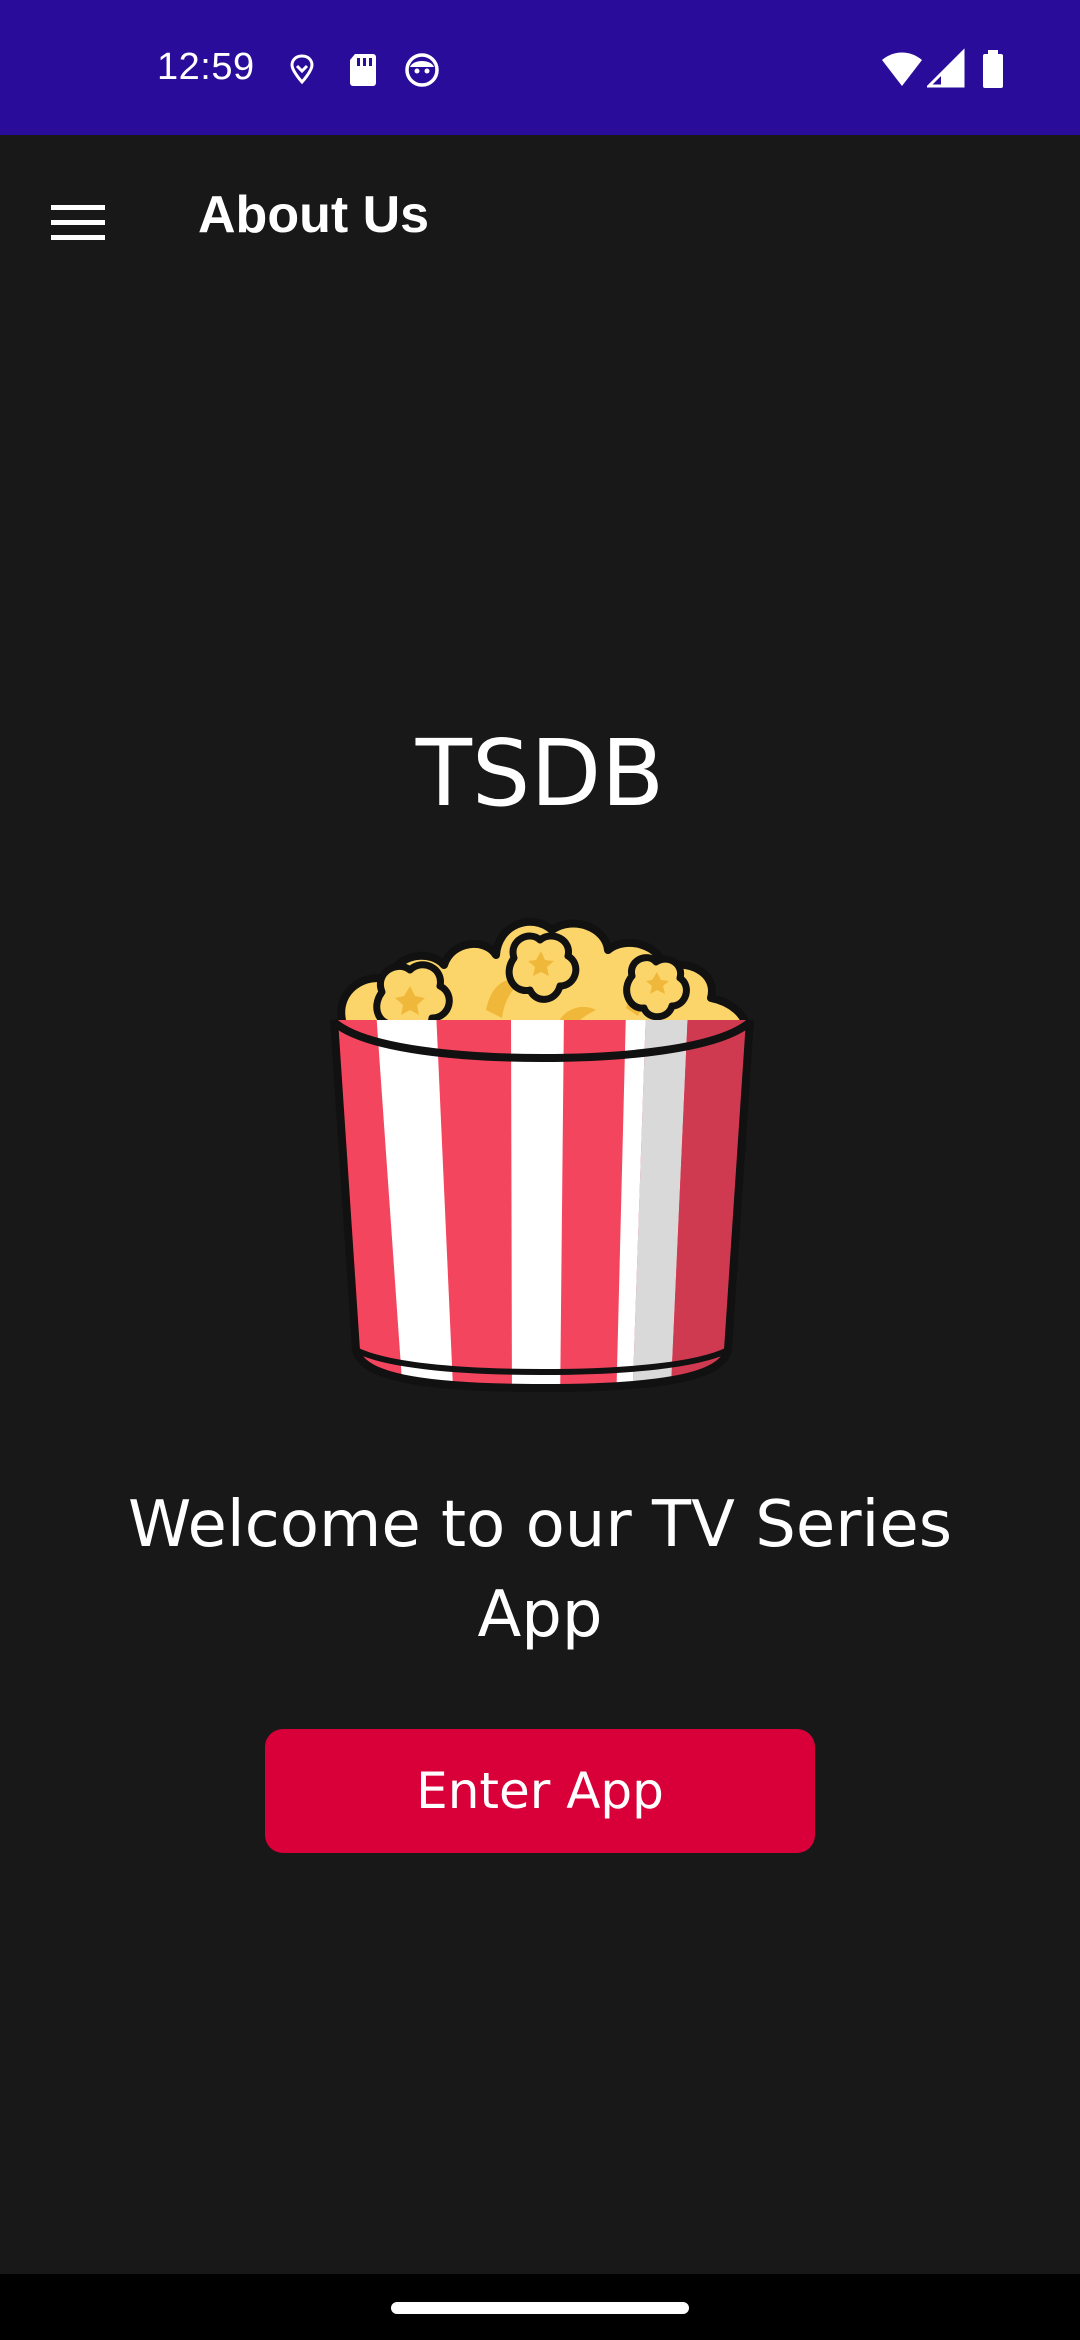  What do you see at coordinates (540, 1570) in the screenshot?
I see `welcome-message: Welcome to our TV Series App` at bounding box center [540, 1570].